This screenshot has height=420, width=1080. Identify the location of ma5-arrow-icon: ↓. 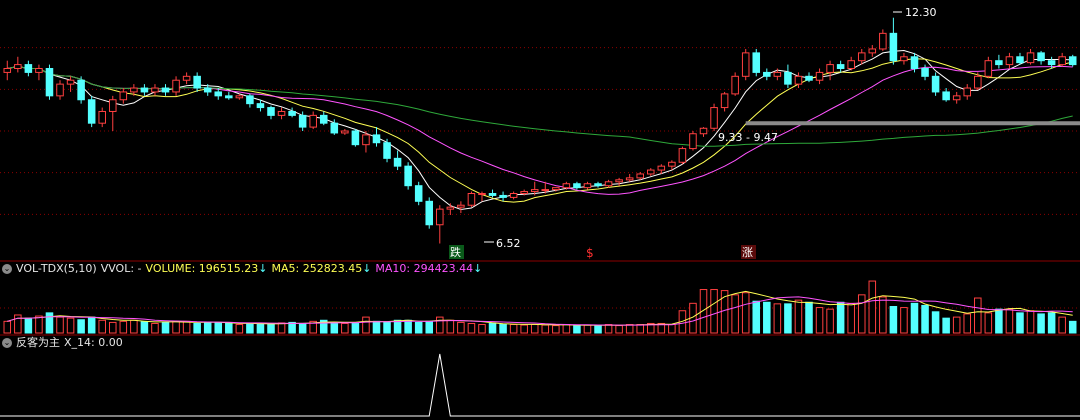
(367, 268).